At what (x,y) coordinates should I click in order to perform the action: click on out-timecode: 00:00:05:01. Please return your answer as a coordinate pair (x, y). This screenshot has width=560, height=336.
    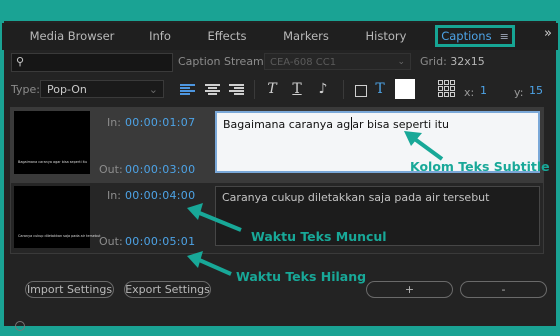
    Looking at the image, I should click on (160, 241).